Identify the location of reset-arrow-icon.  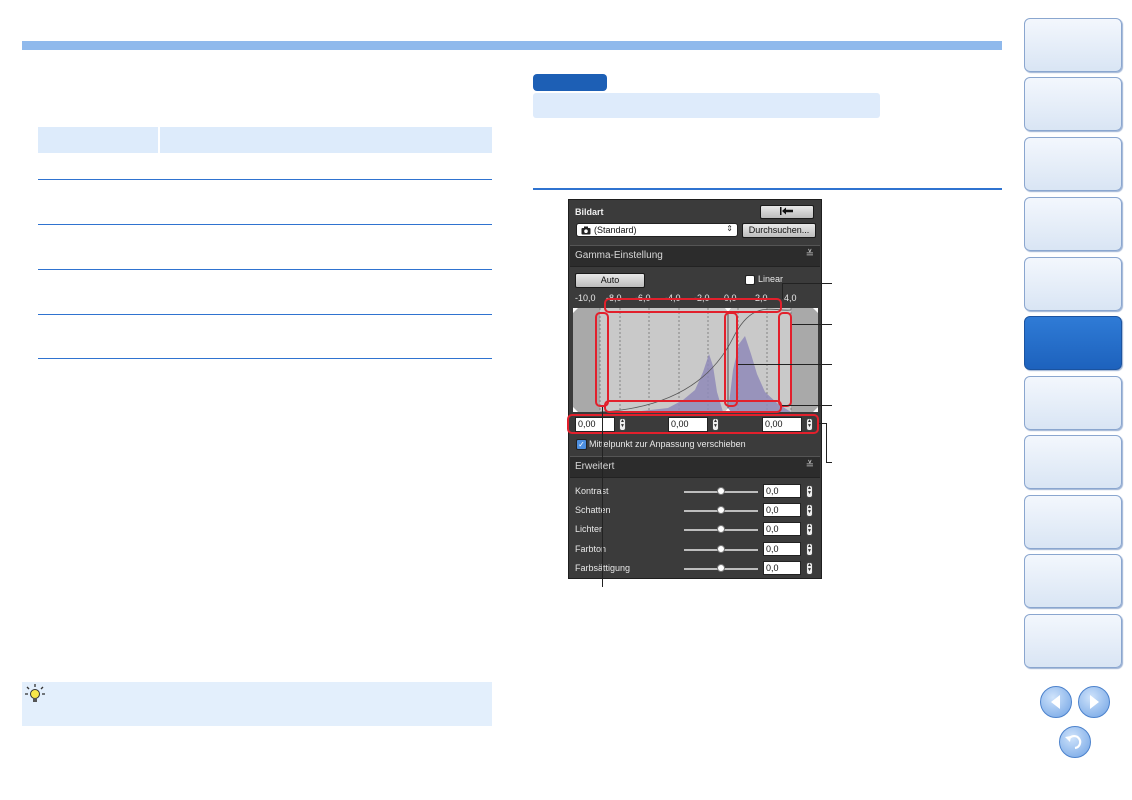
(786, 211).